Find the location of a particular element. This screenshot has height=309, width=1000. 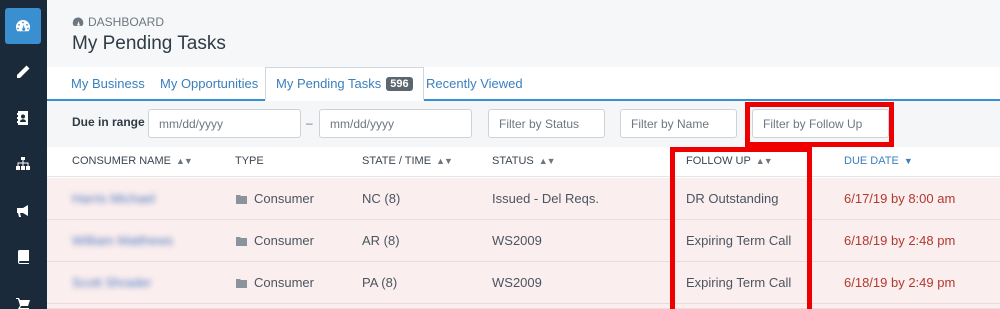

table-row-partial is located at coordinates (523, 306).